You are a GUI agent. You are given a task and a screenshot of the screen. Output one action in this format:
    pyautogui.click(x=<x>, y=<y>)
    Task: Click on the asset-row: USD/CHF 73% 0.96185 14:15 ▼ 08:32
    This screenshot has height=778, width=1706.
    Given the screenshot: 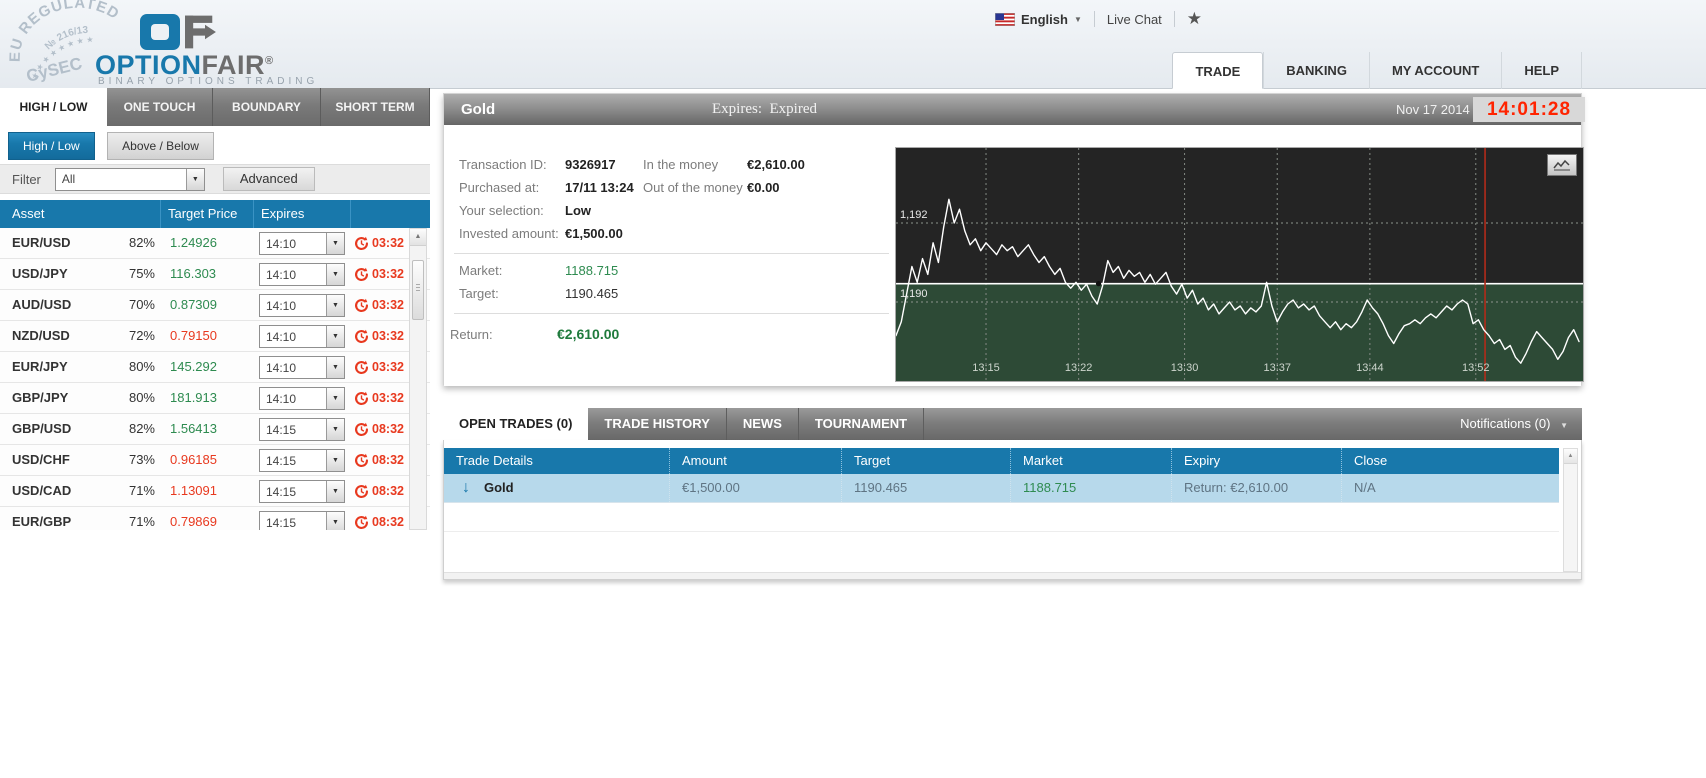 What is the action you would take?
    pyautogui.click(x=215, y=460)
    